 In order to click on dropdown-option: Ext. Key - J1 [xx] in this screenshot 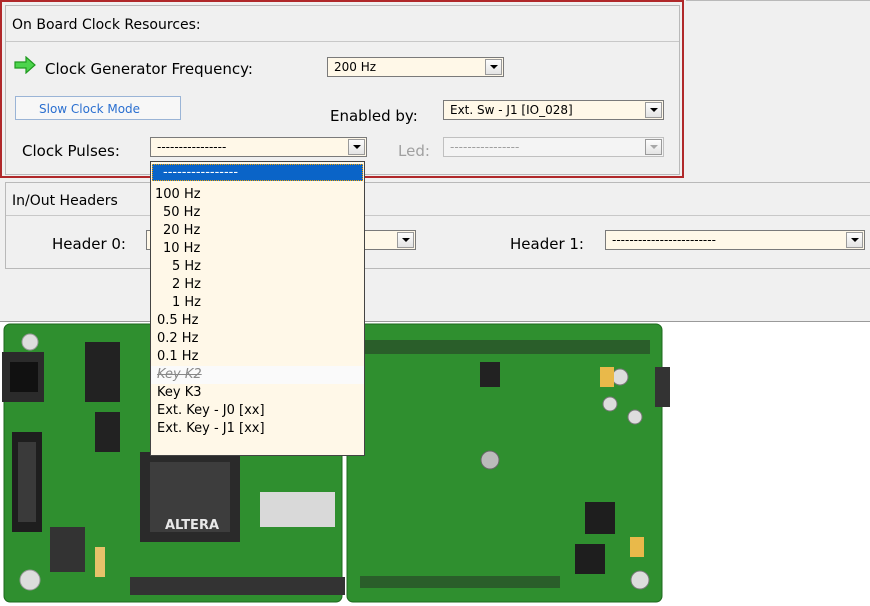, I will do `click(257, 429)`.